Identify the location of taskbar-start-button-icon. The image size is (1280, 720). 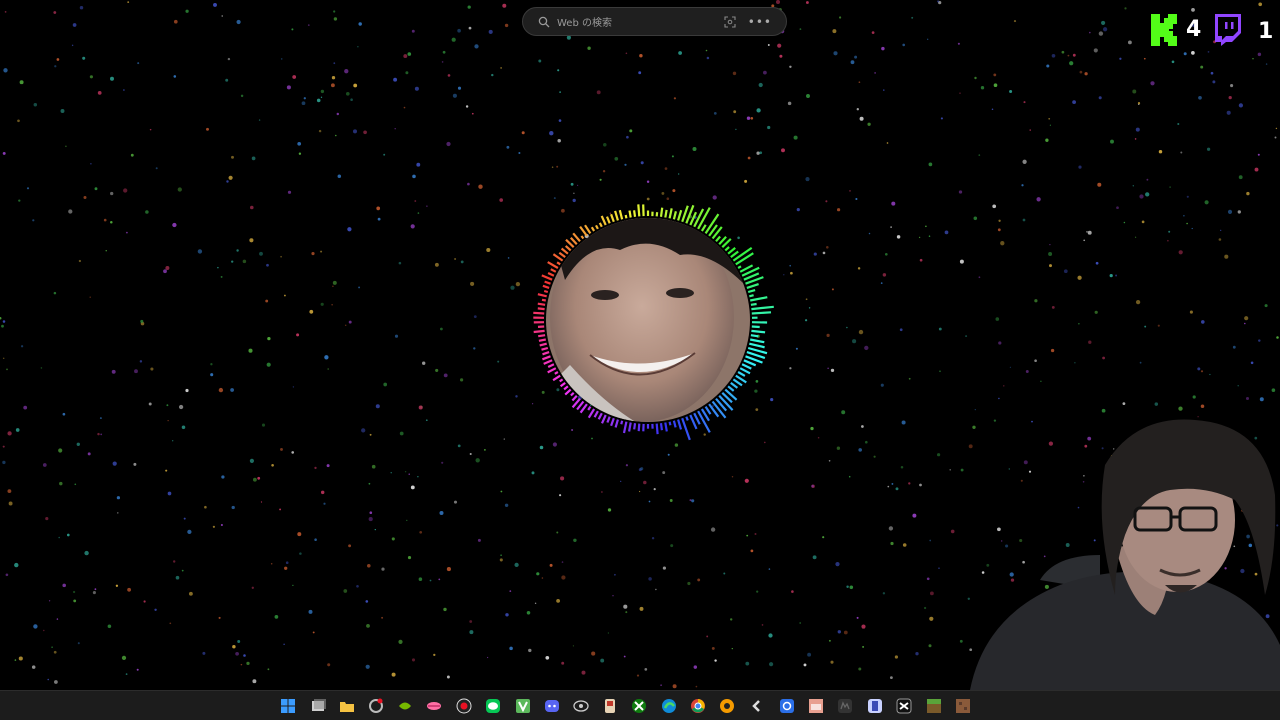
(288, 706).